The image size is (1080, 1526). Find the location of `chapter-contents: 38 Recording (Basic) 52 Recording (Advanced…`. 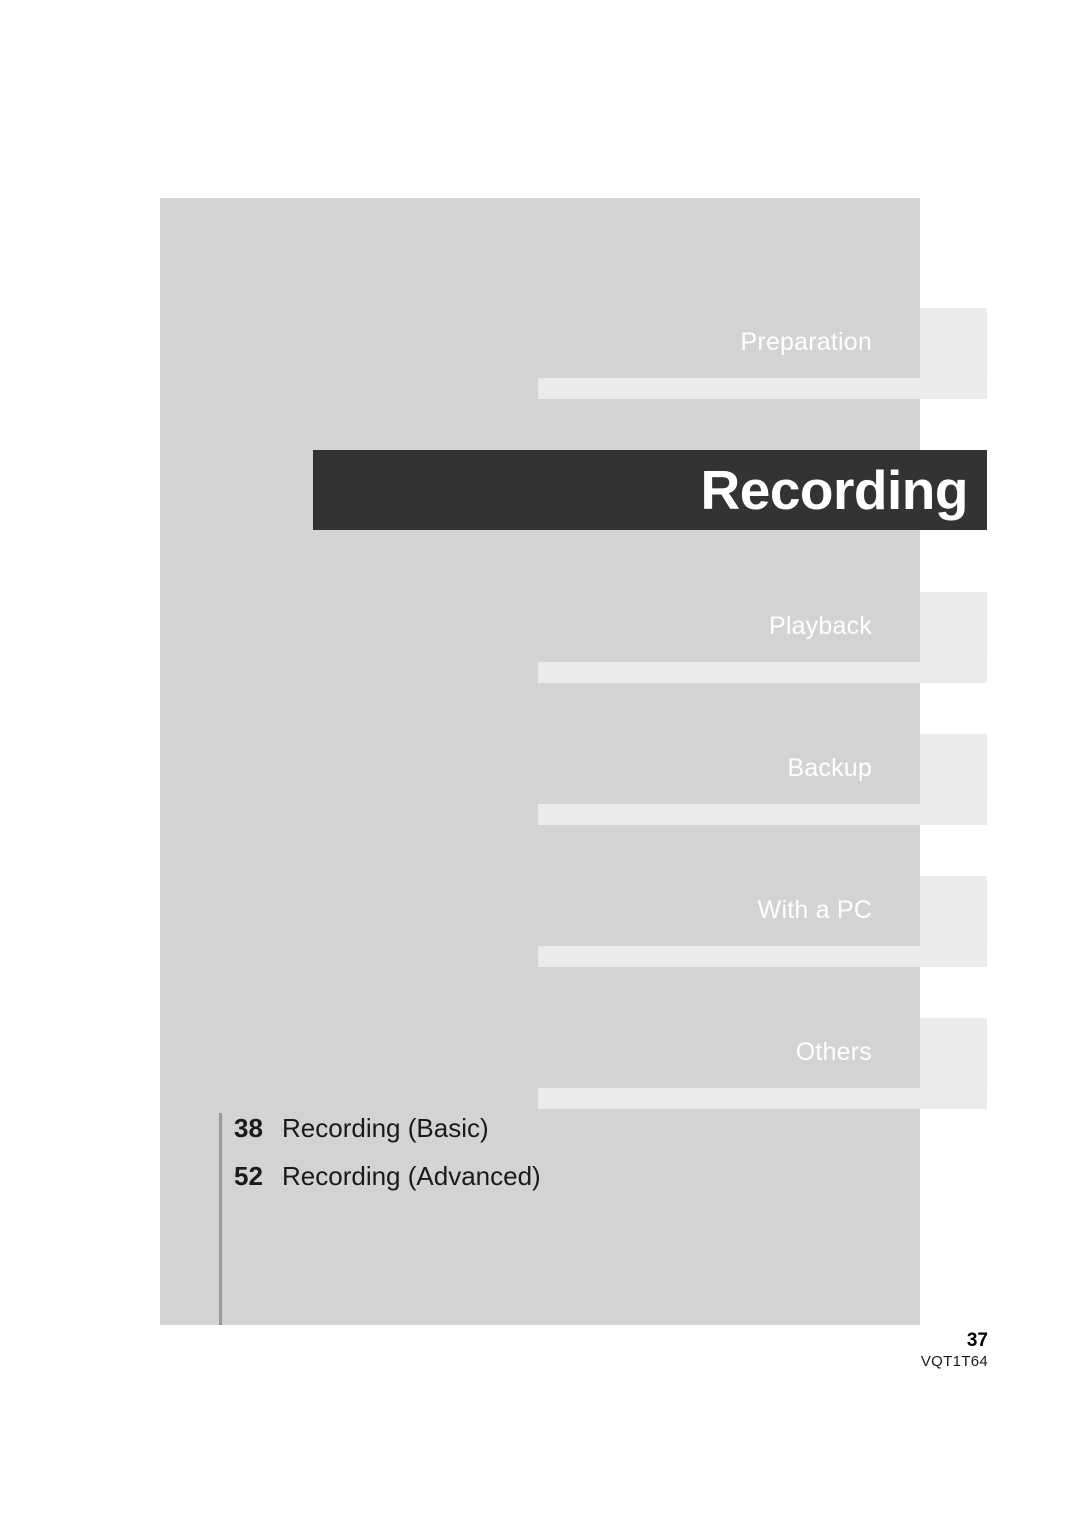

chapter-contents: 38 Recording (Basic) 52 Recording (Advanced… is located at coordinates (519, 1219).